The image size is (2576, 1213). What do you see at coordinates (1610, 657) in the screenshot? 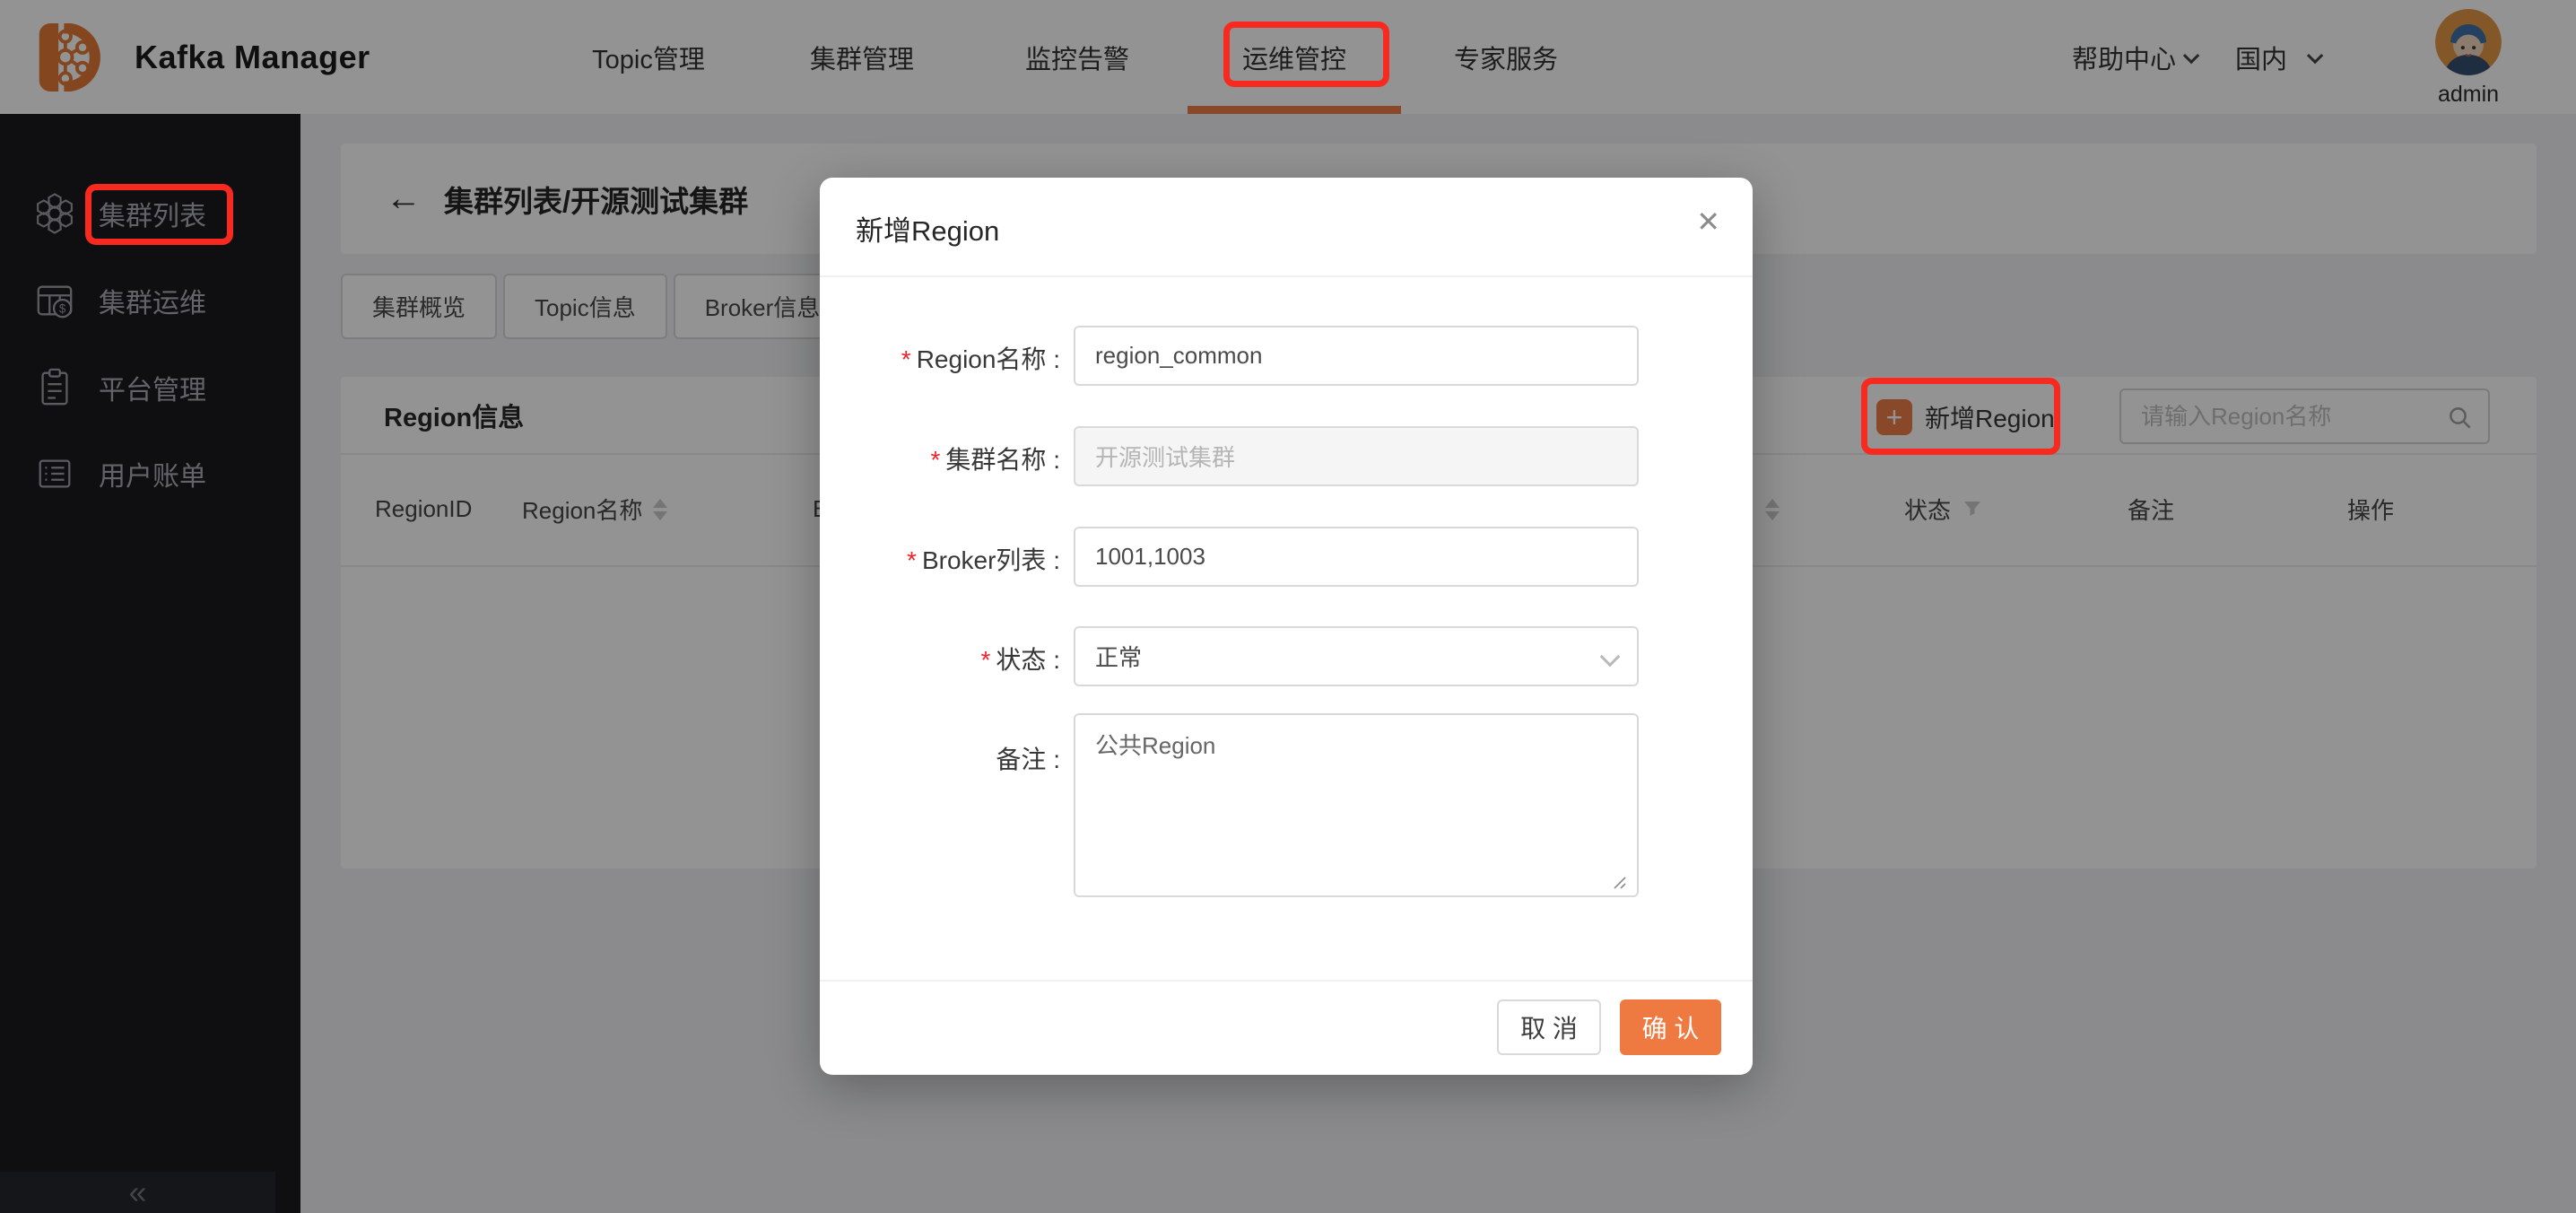
I see `chevron-down-icon` at bounding box center [1610, 657].